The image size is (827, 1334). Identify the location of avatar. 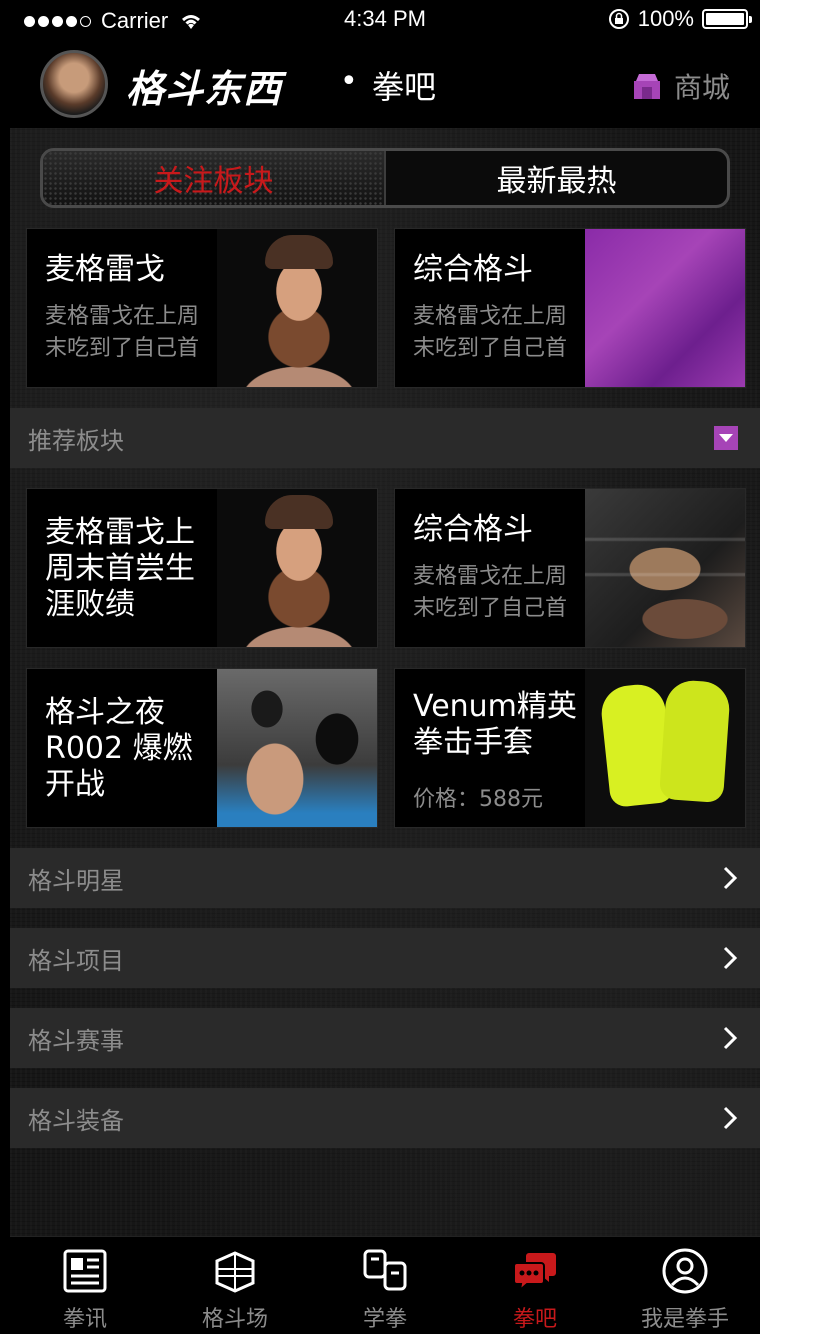
(74, 84).